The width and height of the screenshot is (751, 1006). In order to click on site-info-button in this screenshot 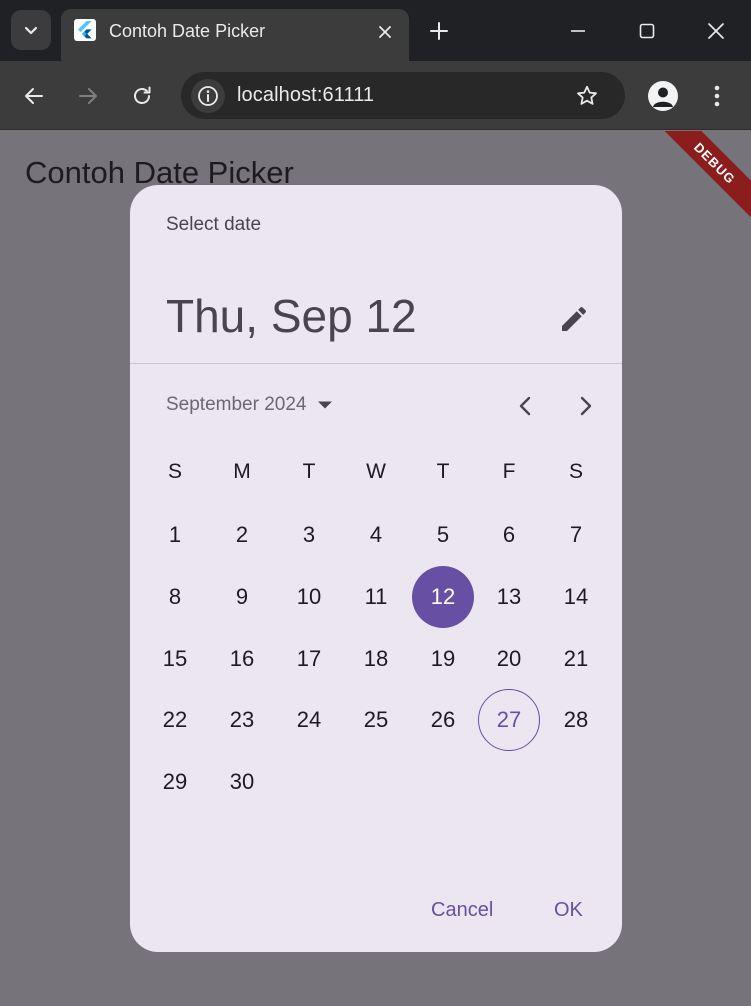, I will do `click(208, 96)`.